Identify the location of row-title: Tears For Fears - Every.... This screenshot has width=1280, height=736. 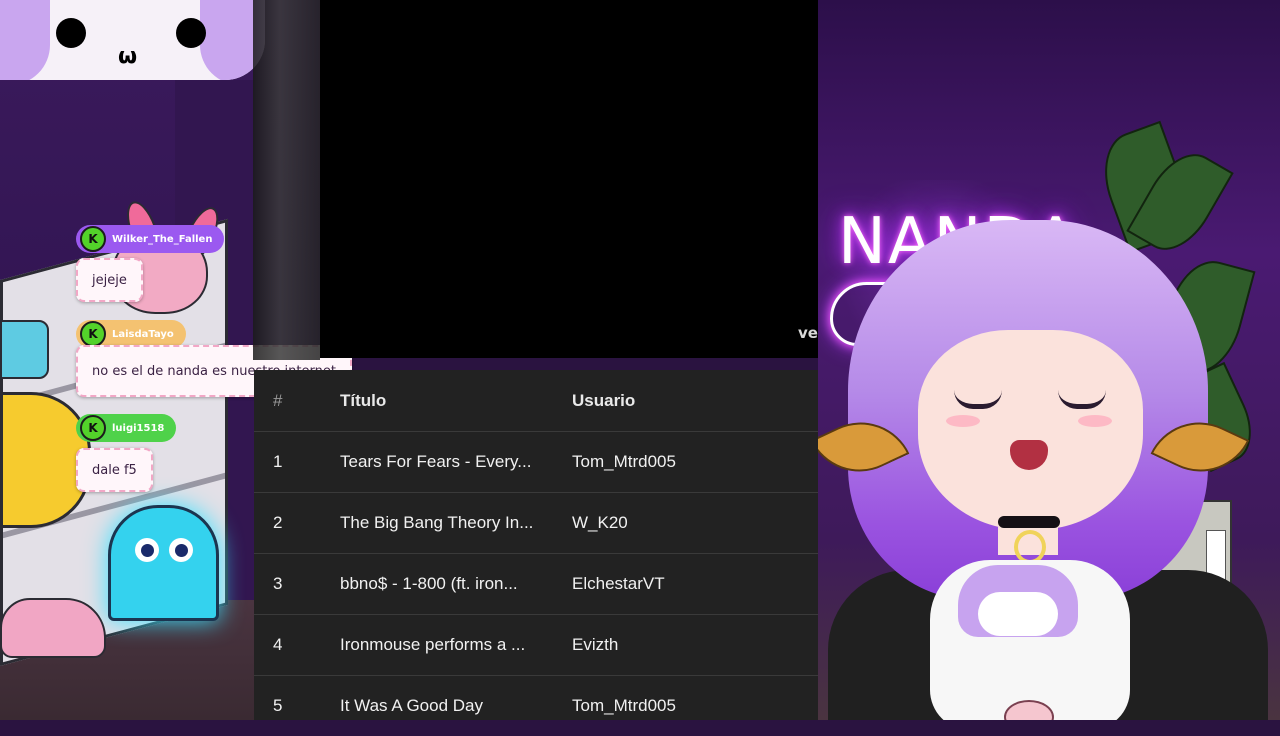
(436, 461).